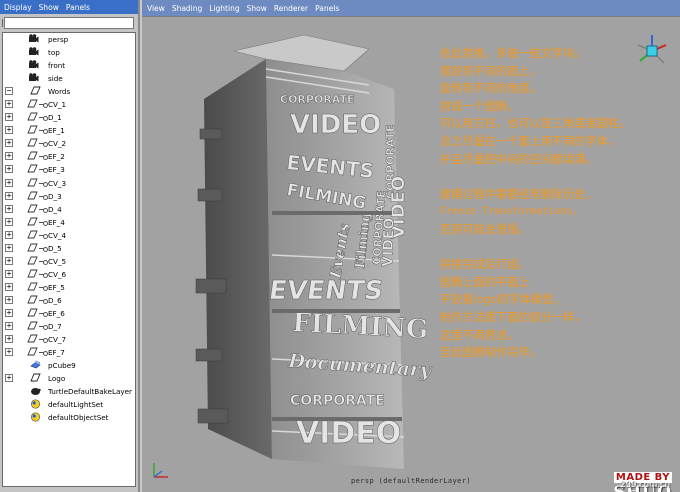  I want to click on note-line: 平放着logo的字体模型，, so click(502, 300).